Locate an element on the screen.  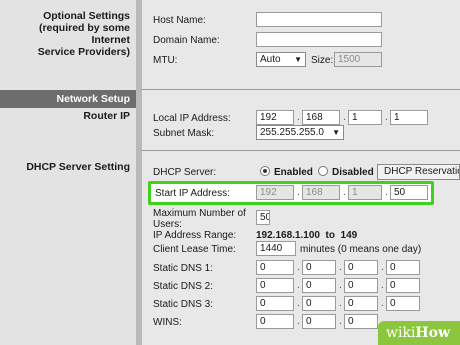
dhcp-reservation-button: DHCP Reservation is located at coordinates (418, 172).